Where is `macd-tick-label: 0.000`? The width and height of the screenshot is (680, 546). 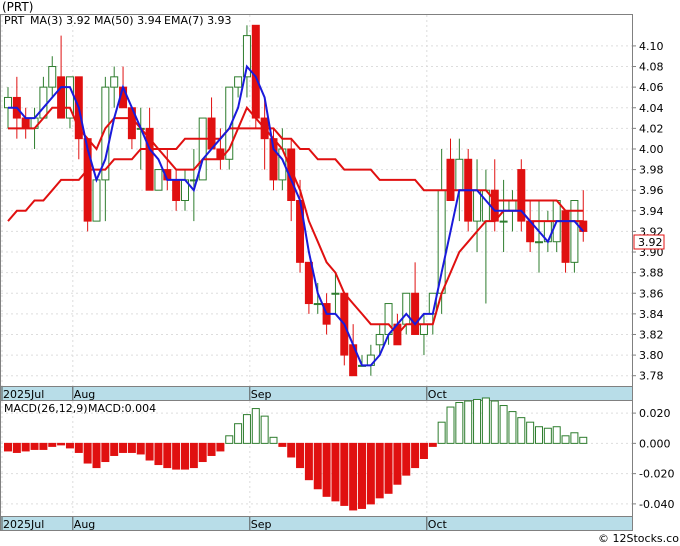
macd-tick-label: 0.000 is located at coordinates (655, 443).